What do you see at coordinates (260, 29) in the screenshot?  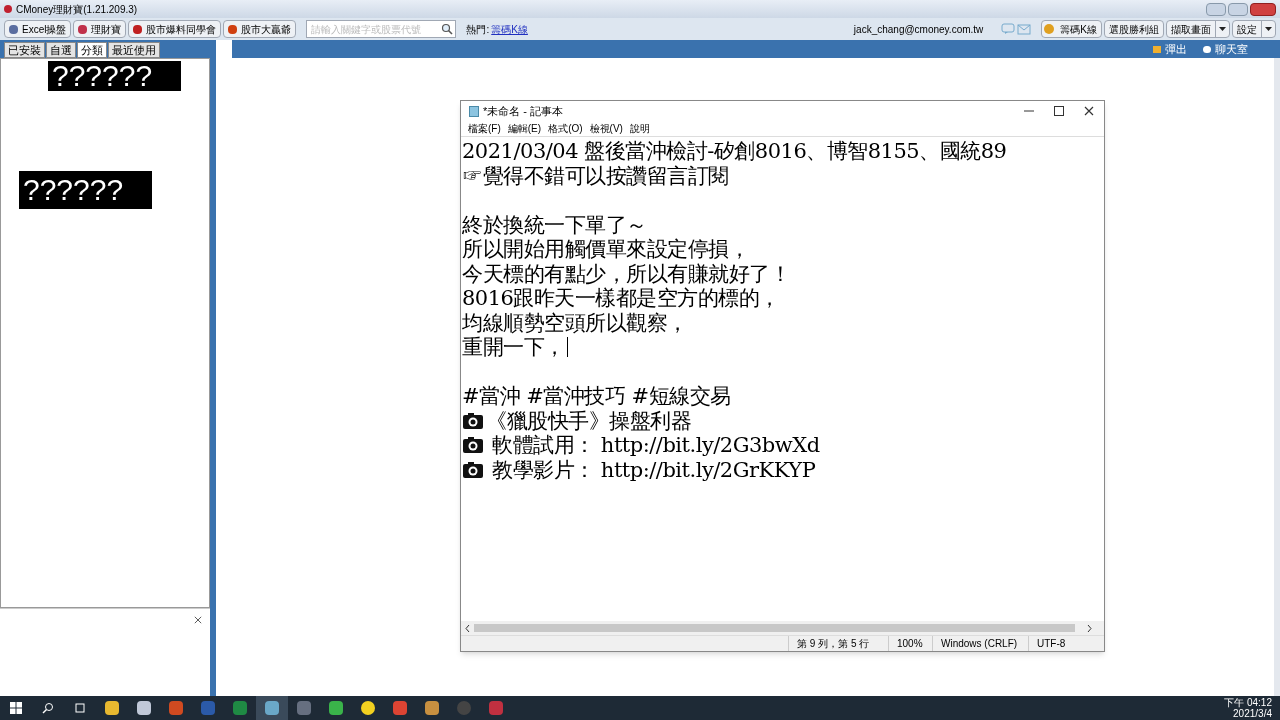 I see `toolbar-button: 股市大贏爺` at bounding box center [260, 29].